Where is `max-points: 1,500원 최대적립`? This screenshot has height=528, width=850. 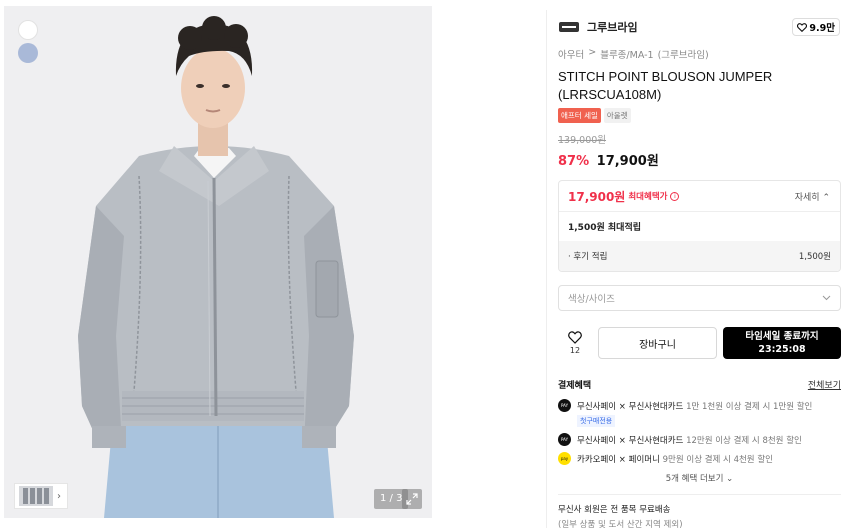
max-points: 1,500원 최대적립 is located at coordinates (699, 226).